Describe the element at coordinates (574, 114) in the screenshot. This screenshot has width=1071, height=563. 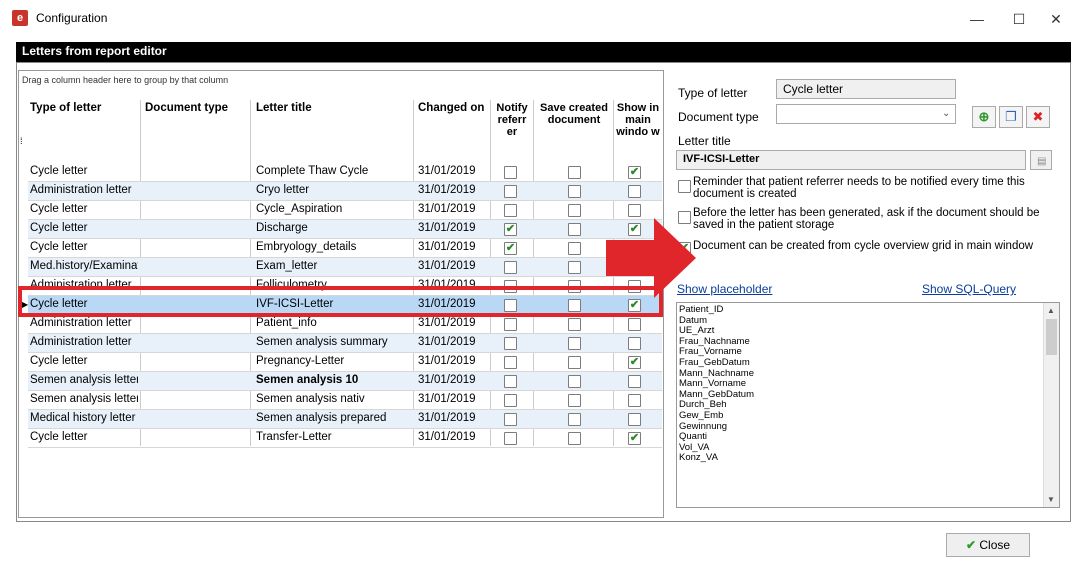
I see `col-header-save: Save created document` at that location.